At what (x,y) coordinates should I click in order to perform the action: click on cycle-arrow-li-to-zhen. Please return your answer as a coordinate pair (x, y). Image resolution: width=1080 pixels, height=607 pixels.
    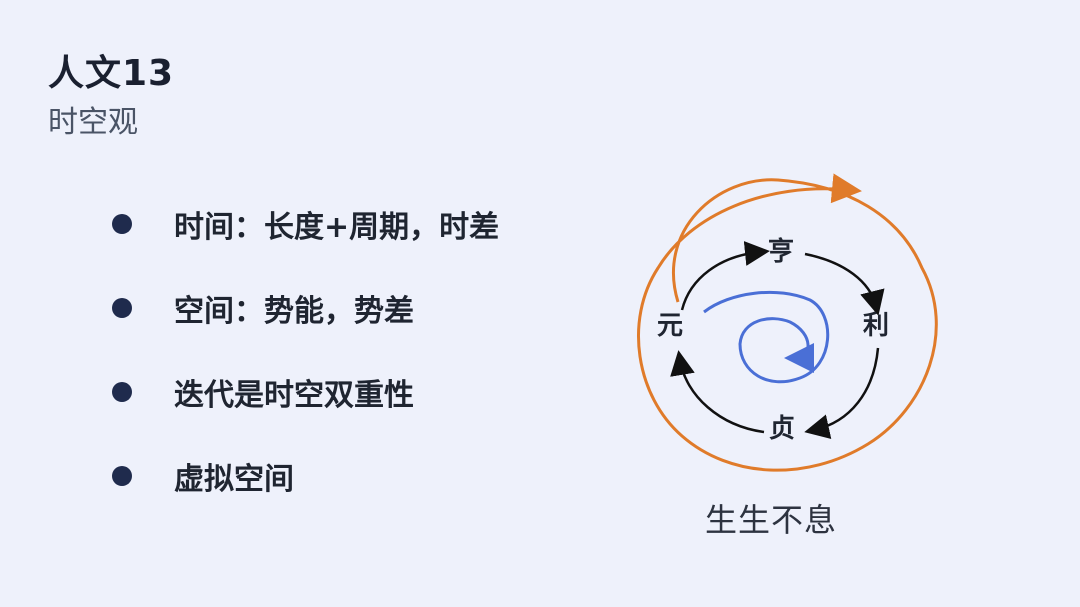
    Looking at the image, I should click on (842, 393).